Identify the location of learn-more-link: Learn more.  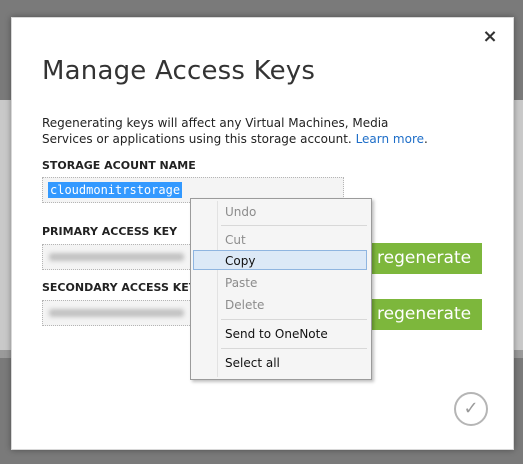
(390, 139).